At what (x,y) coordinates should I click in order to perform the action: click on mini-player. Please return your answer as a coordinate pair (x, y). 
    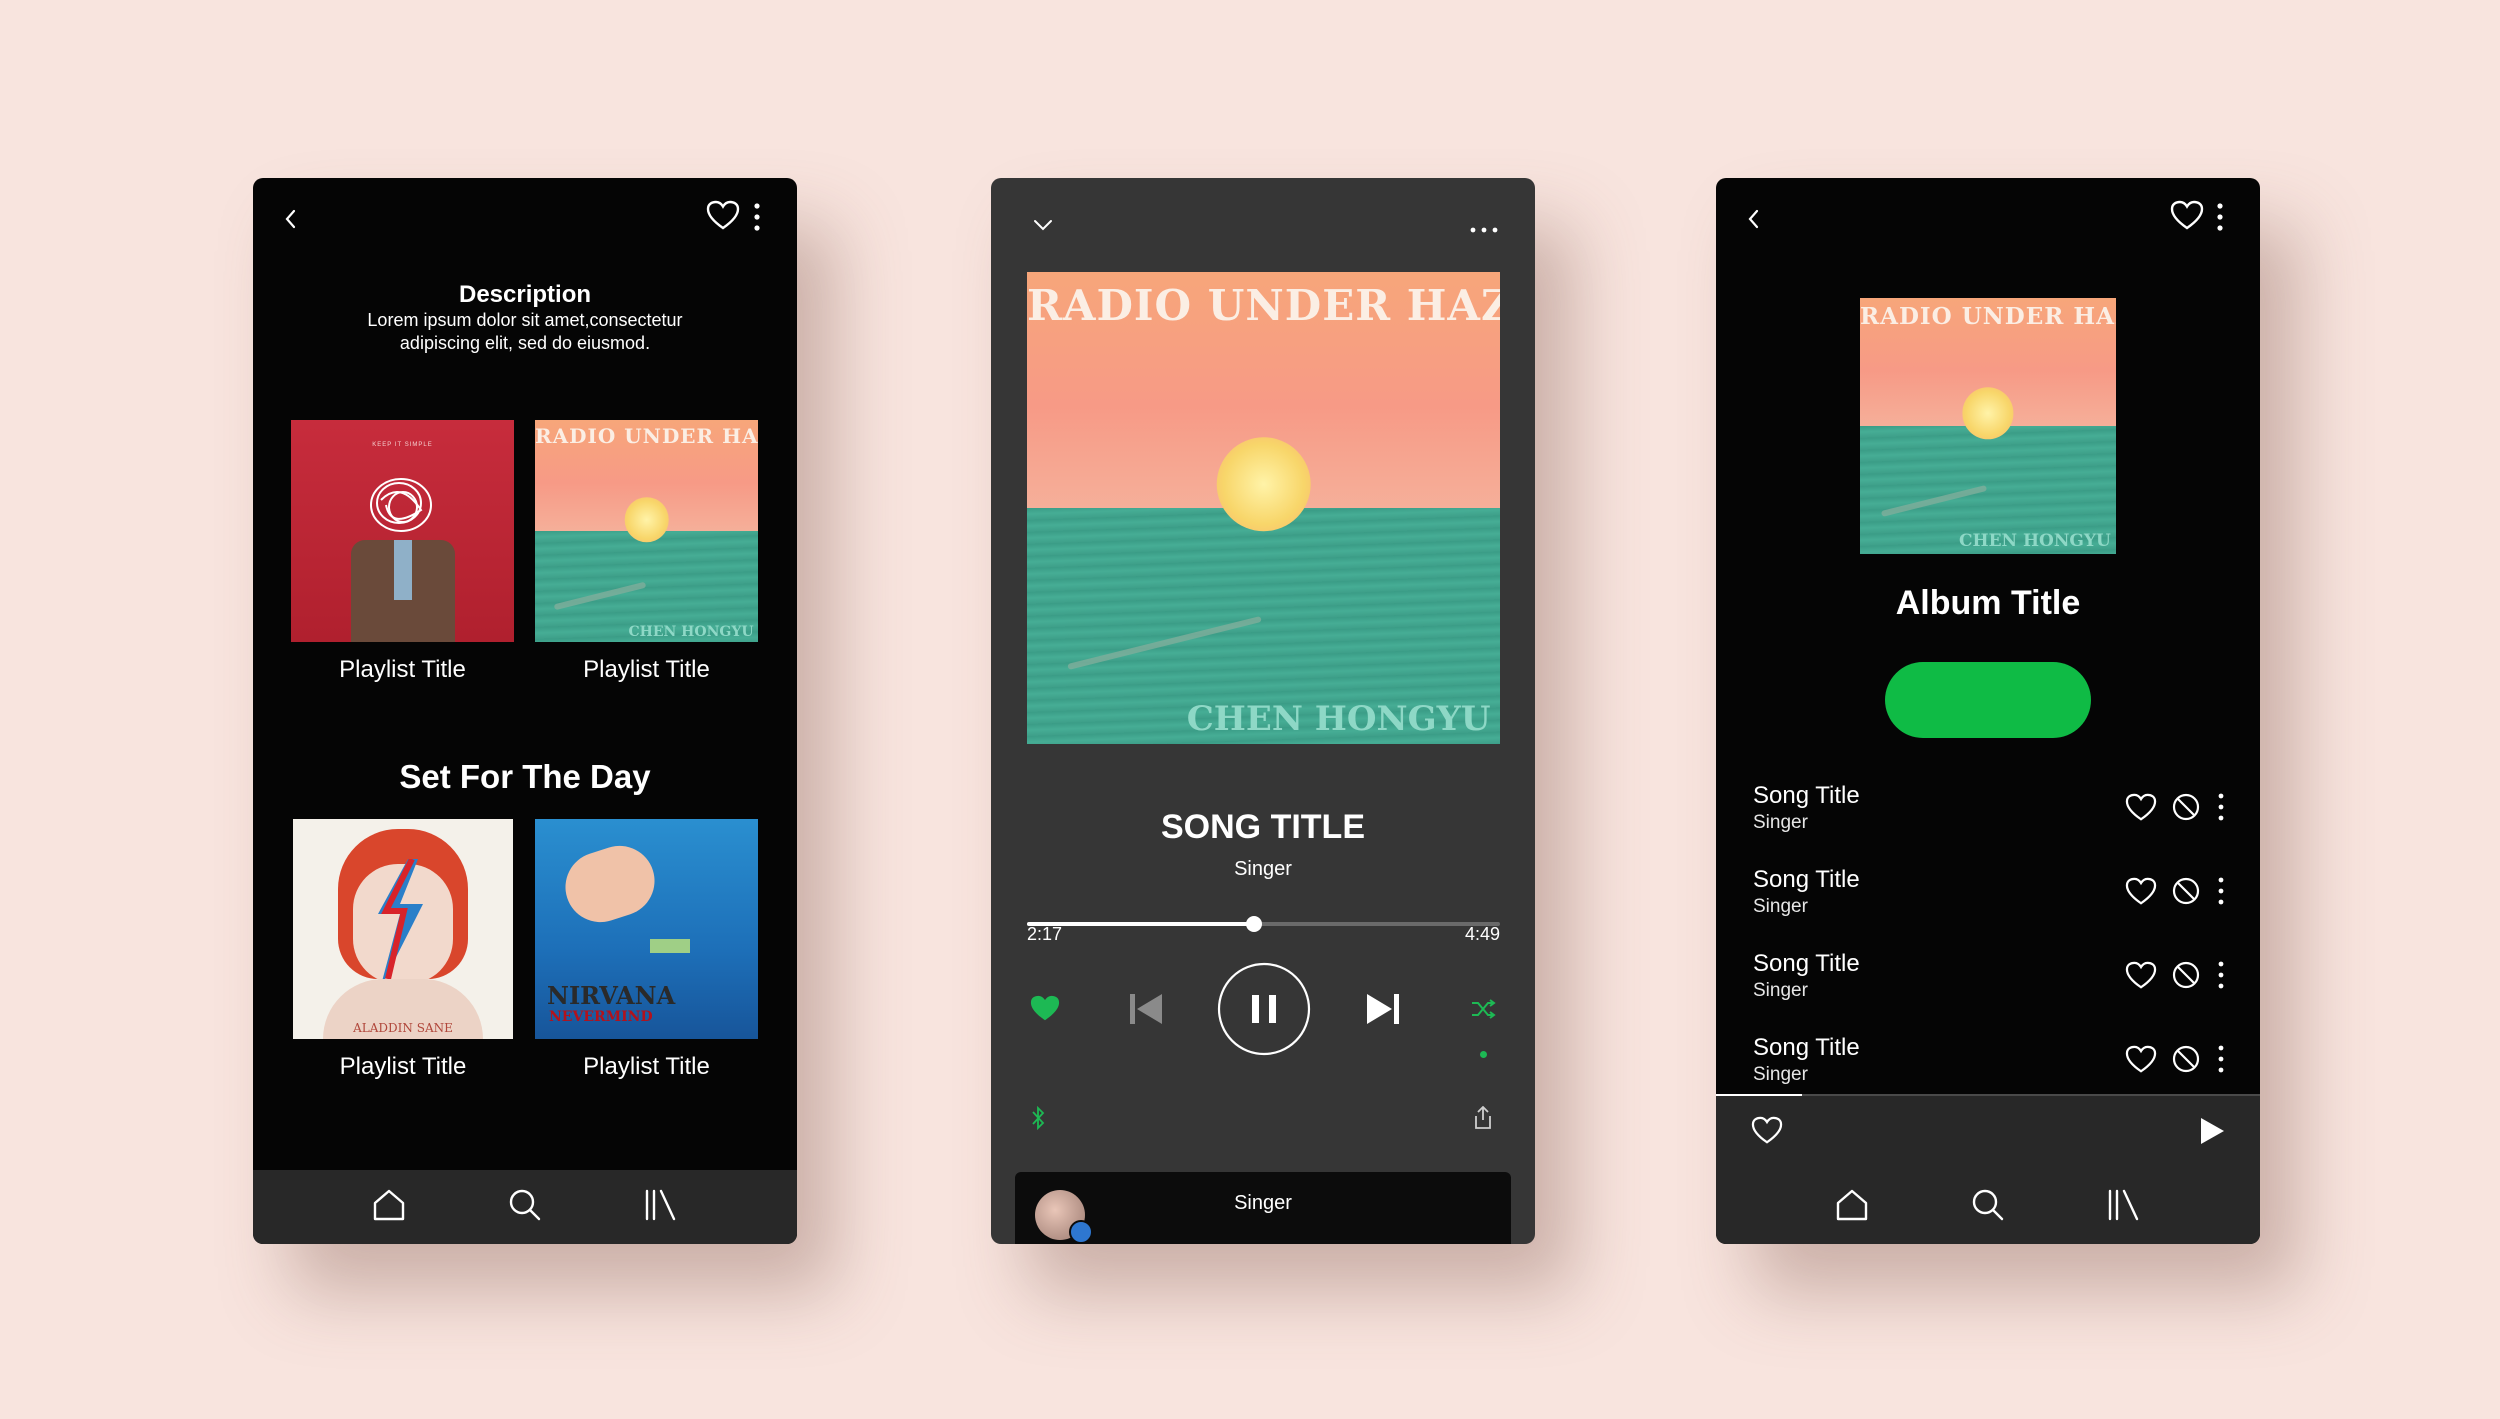
    Looking at the image, I should click on (1988, 1132).